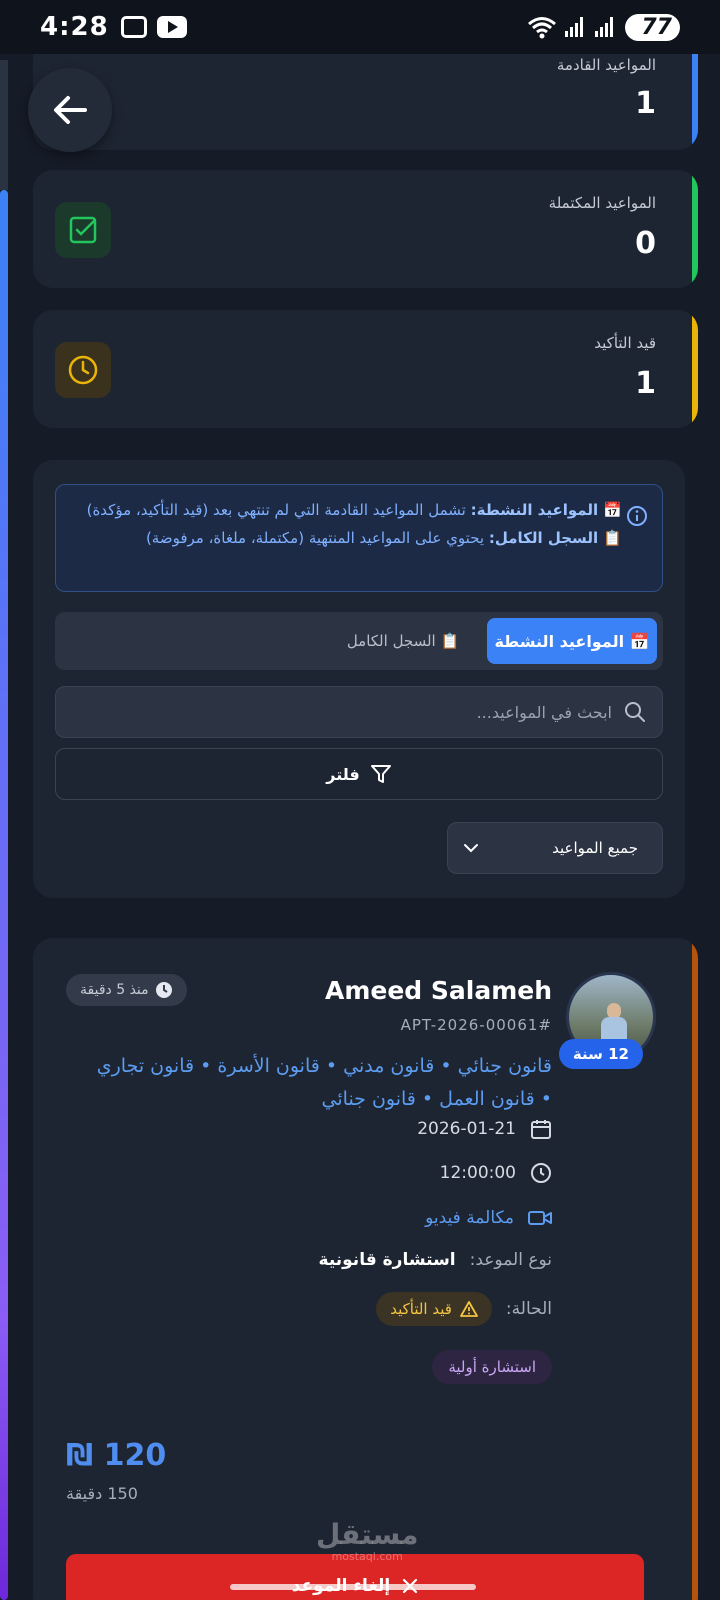 The width and height of the screenshot is (720, 1600). Describe the element at coordinates (541, 1129) in the screenshot. I see `calendar-icon` at that location.